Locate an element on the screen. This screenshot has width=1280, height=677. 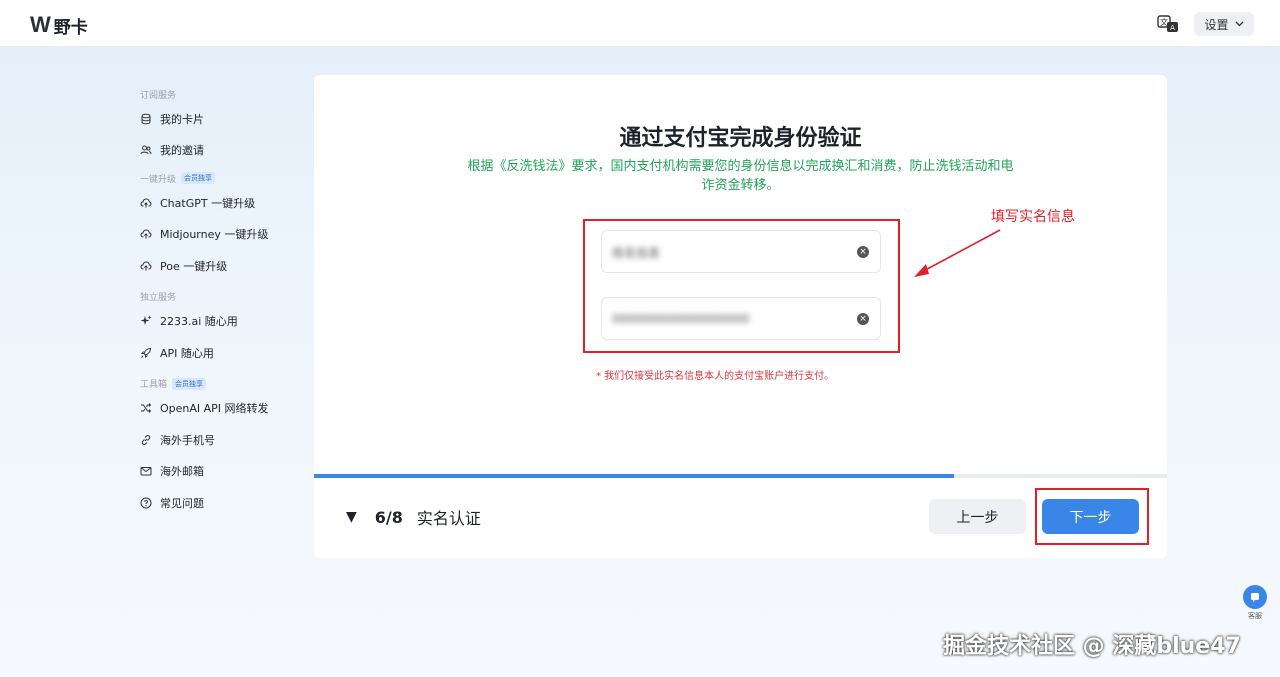
sidebar-item-api: API 随心用 is located at coordinates (225, 353).